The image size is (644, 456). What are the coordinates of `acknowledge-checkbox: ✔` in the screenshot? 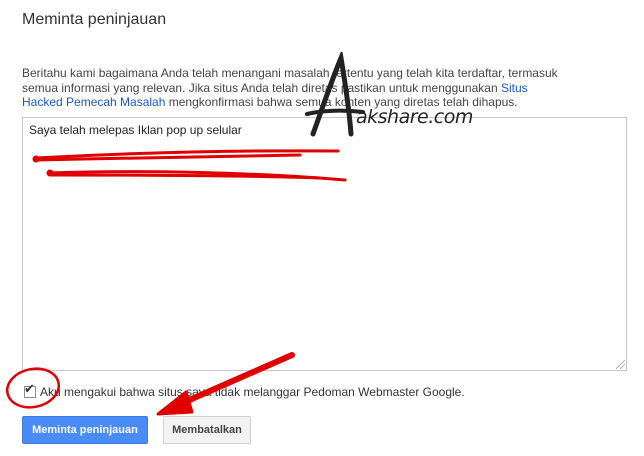 It's located at (30, 390).